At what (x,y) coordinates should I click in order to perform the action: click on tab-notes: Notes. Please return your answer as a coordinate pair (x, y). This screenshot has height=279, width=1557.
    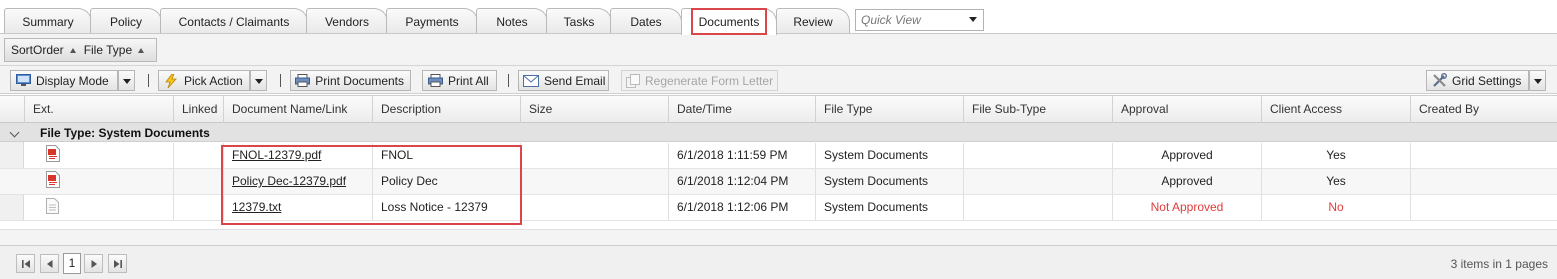
    Looking at the image, I should click on (512, 21).